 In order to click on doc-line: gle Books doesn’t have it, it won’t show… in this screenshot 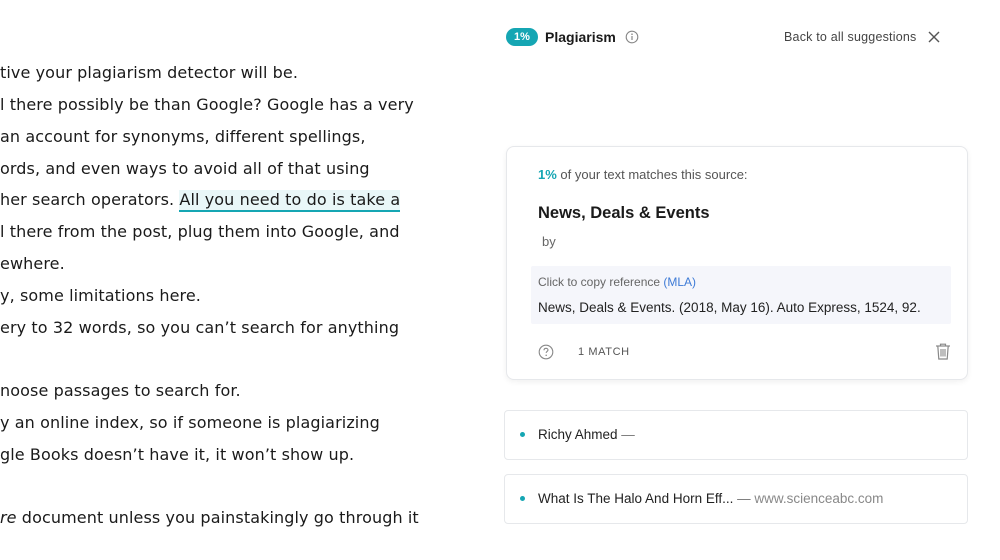, I will do `click(177, 454)`.